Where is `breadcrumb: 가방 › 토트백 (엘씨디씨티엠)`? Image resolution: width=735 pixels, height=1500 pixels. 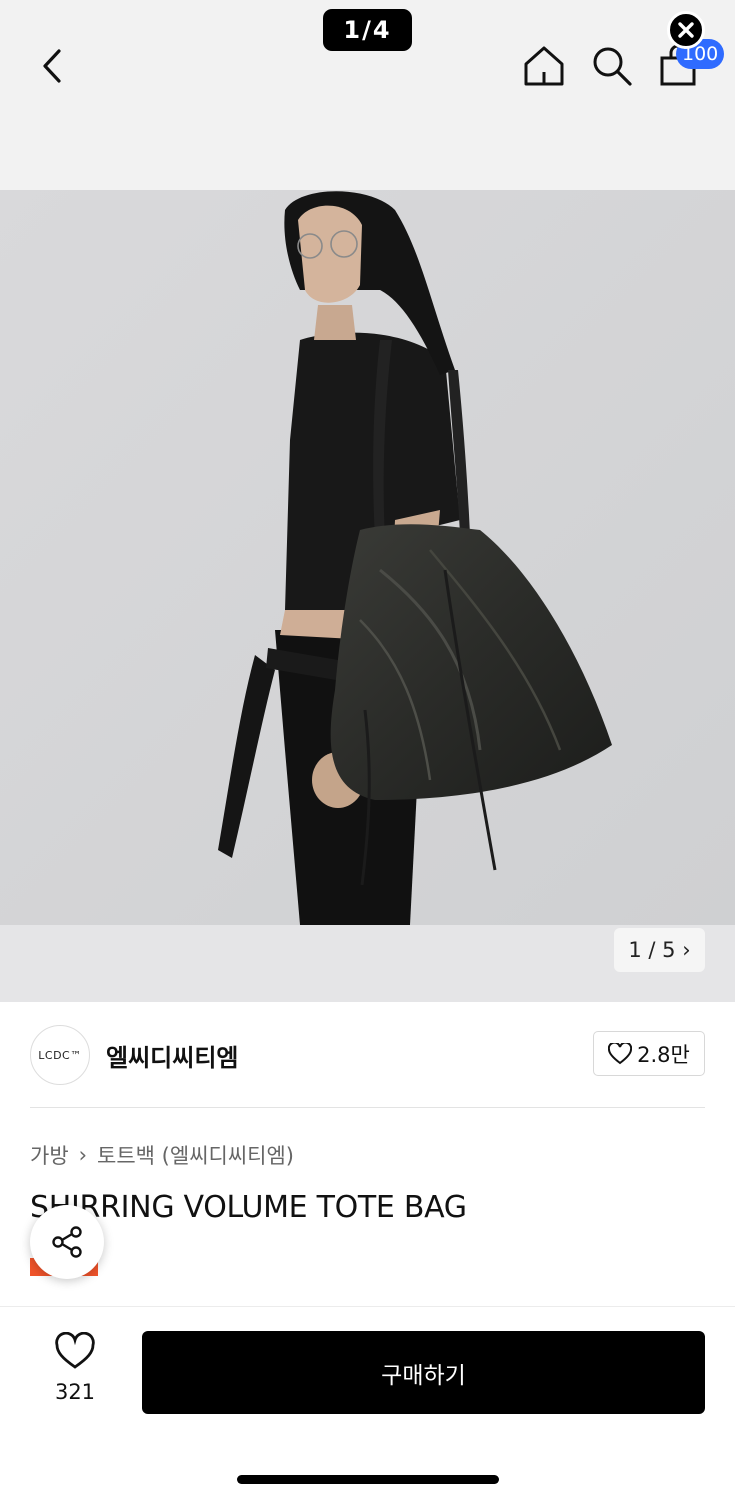 breadcrumb: 가방 › 토트백 (엘씨디씨티엠) is located at coordinates (162, 1155).